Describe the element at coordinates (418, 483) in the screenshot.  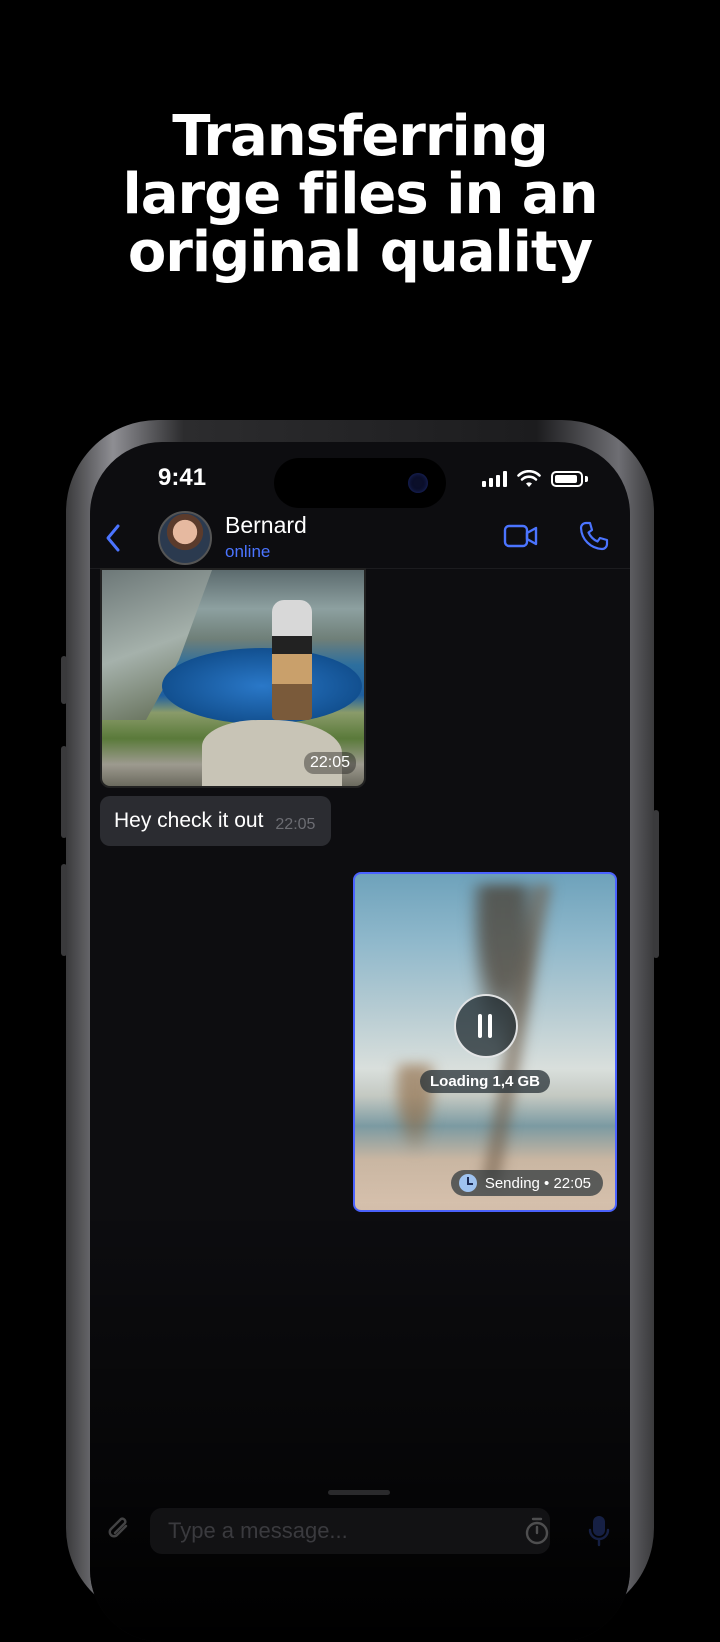
I see `camera-icon` at that location.